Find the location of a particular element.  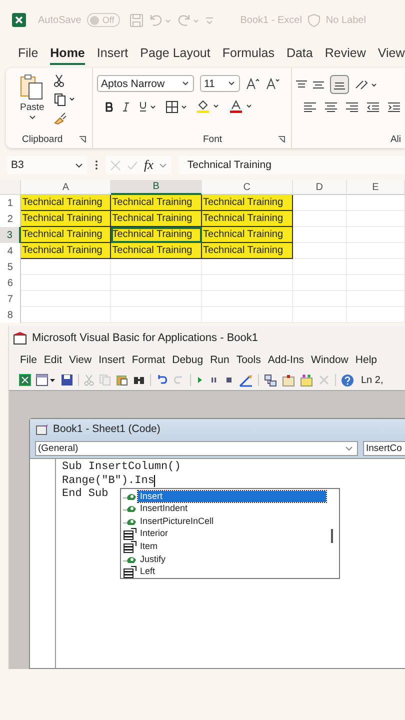

copy-icon is located at coordinates (65, 99).